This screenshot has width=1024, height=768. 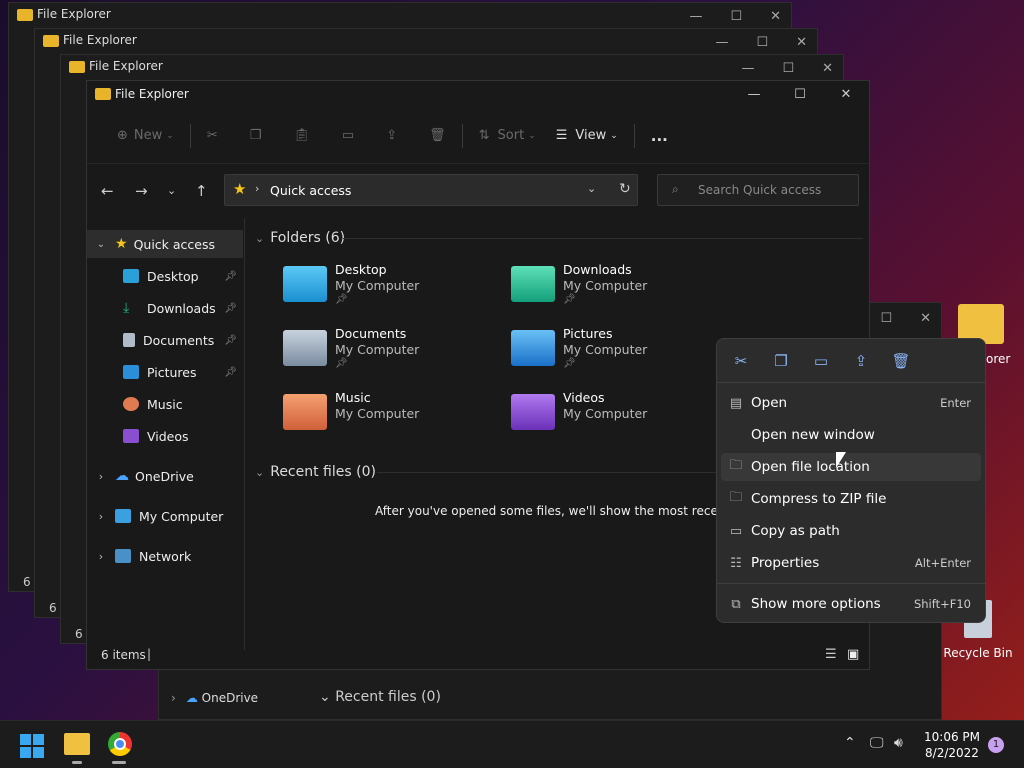 What do you see at coordinates (393, 290) in the screenshot?
I see `folder-desktop: Desktop My Computer 📌︎` at bounding box center [393, 290].